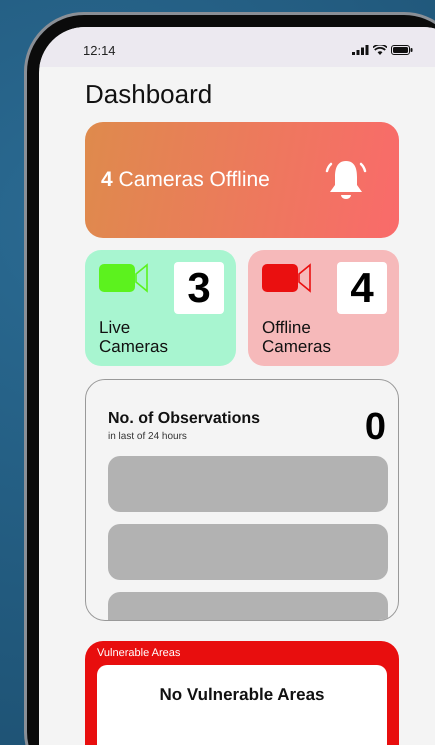 The height and width of the screenshot is (745, 435). Describe the element at coordinates (184, 419) in the screenshot. I see `observations-title: No. of Observations` at that location.